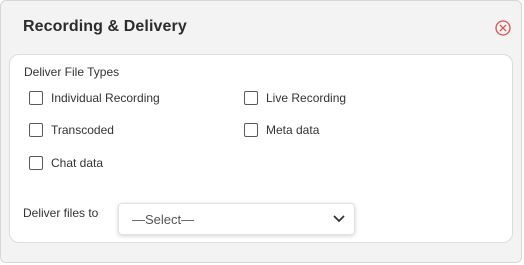 Image resolution: width=524 pixels, height=265 pixels. I want to click on select-value: —Select—, so click(163, 219).